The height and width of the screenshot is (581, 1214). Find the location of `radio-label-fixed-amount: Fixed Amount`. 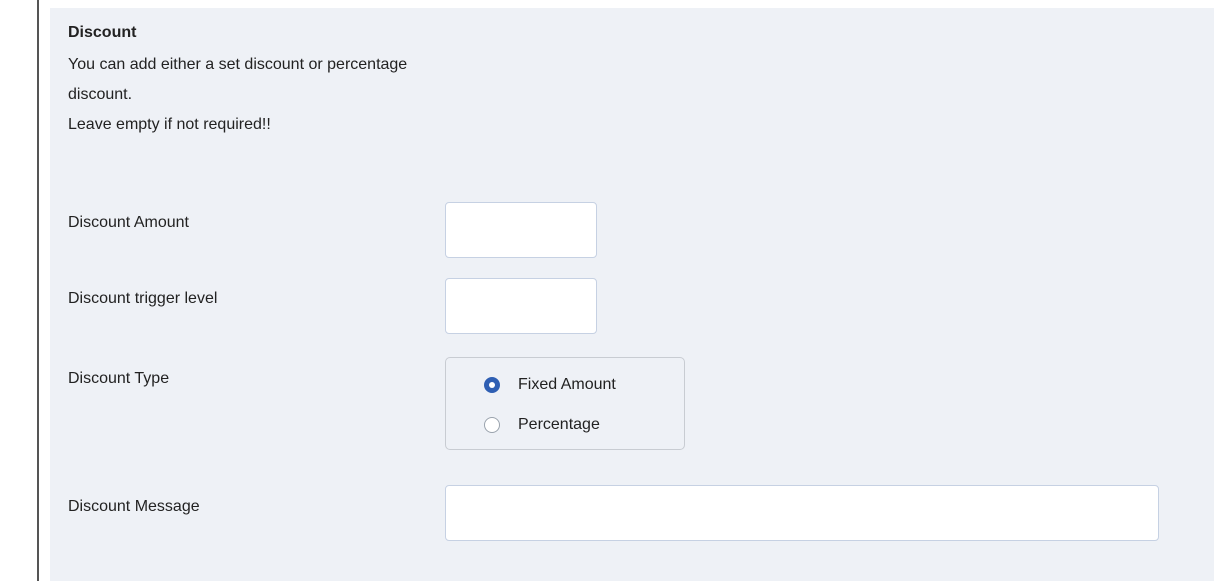

radio-label-fixed-amount: Fixed Amount is located at coordinates (567, 385).